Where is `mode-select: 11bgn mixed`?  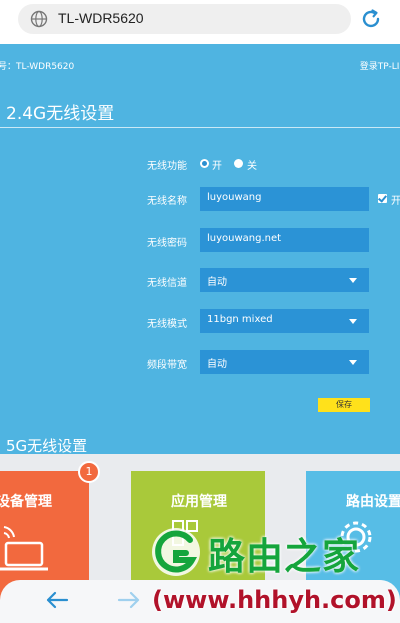 mode-select: 11bgn mixed is located at coordinates (284, 321).